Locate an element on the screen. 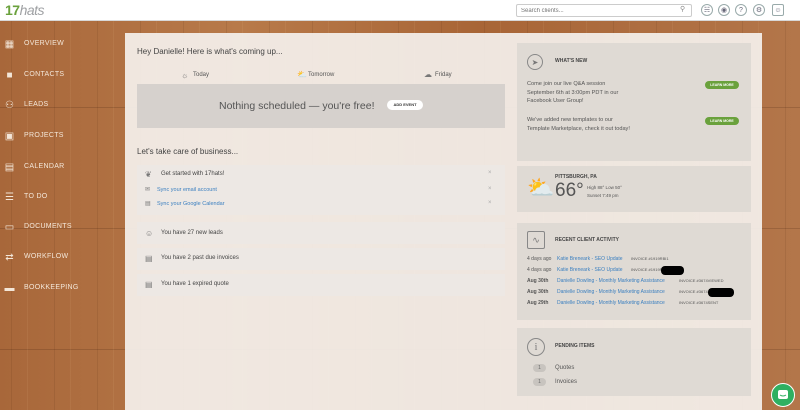  sidebar-item-label: LEADS is located at coordinates (36, 104).